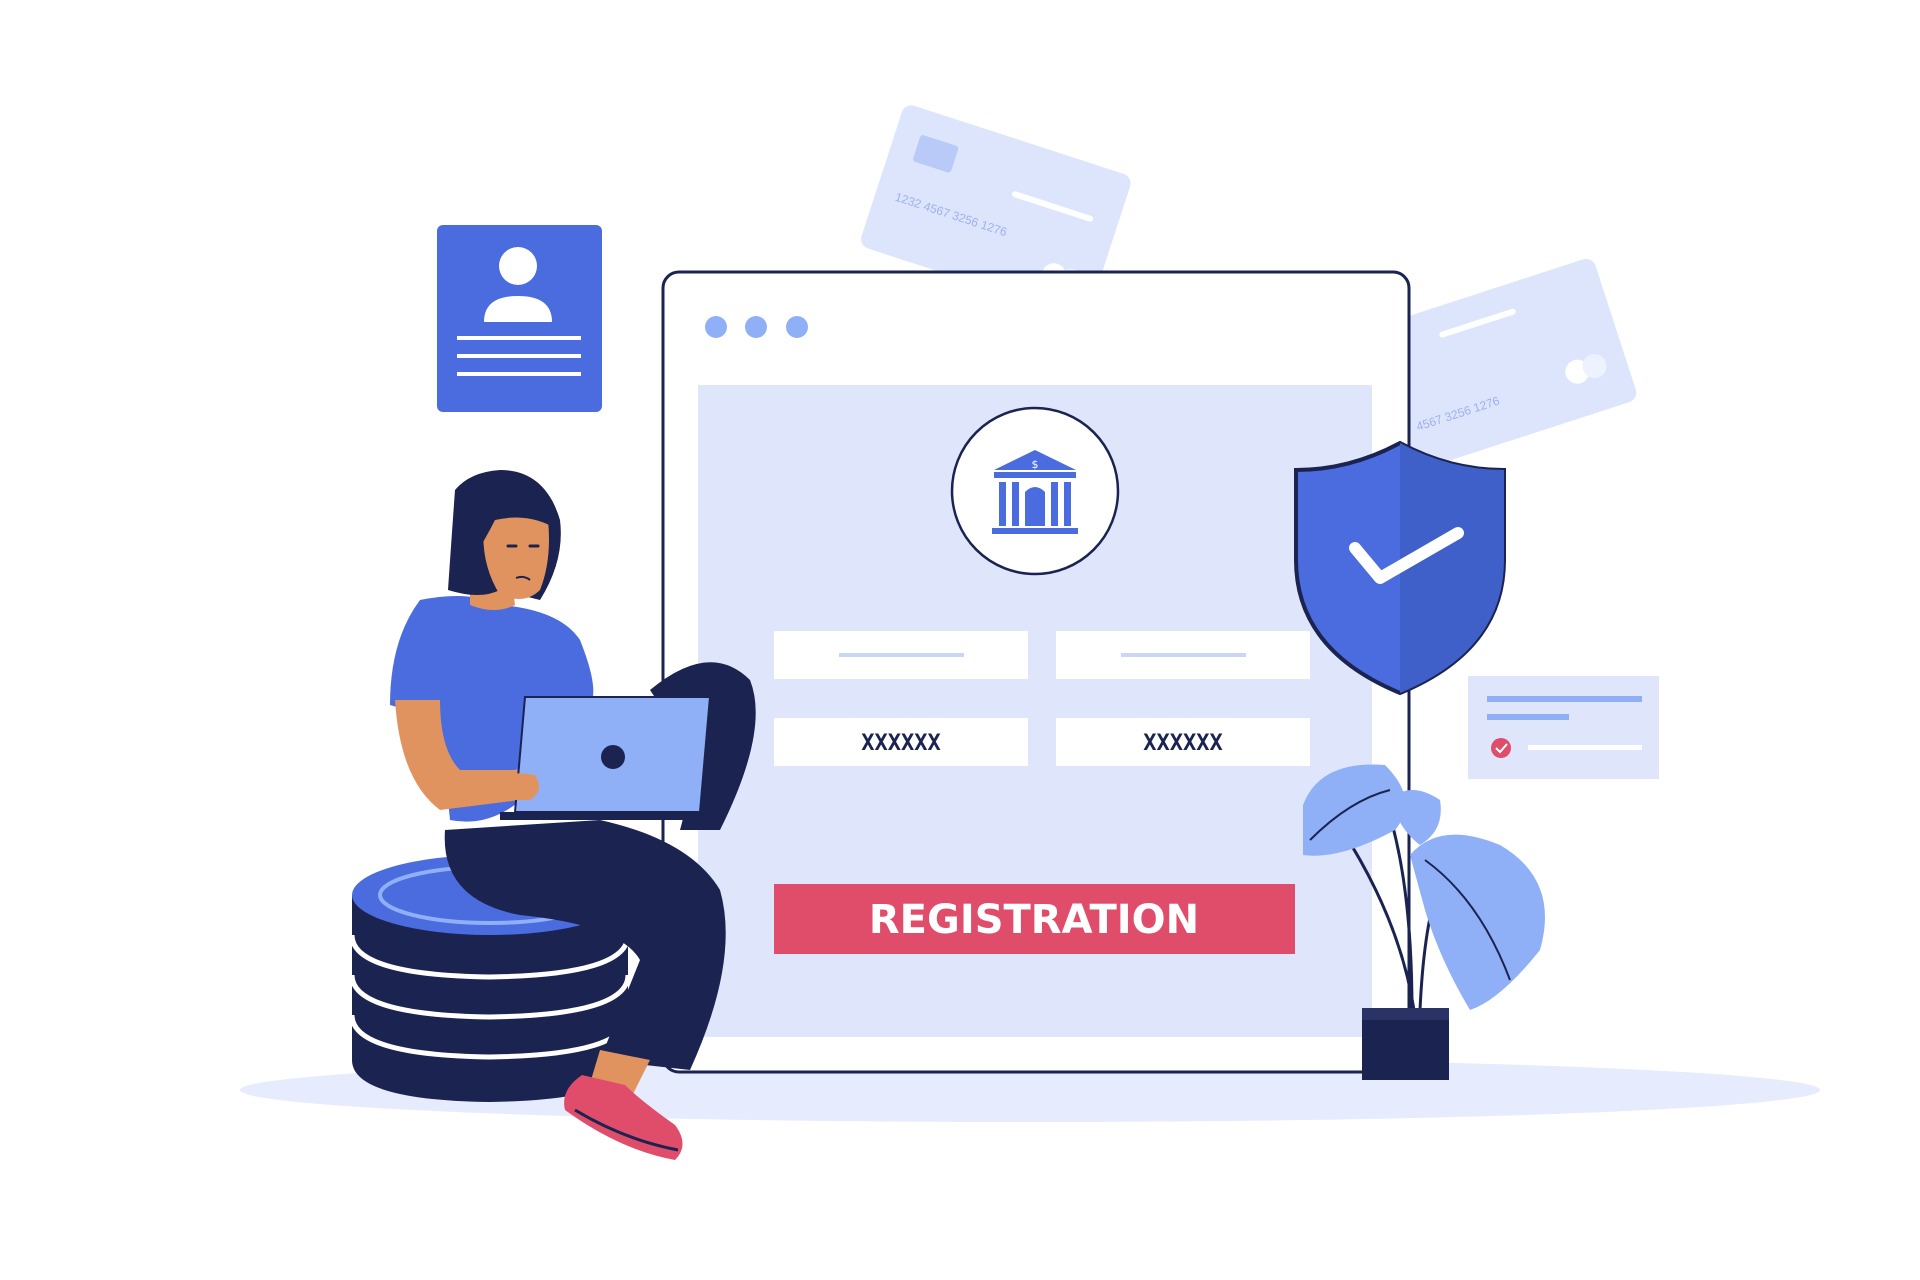  What do you see at coordinates (519, 318) in the screenshot?
I see `profile-card-icon` at bounding box center [519, 318].